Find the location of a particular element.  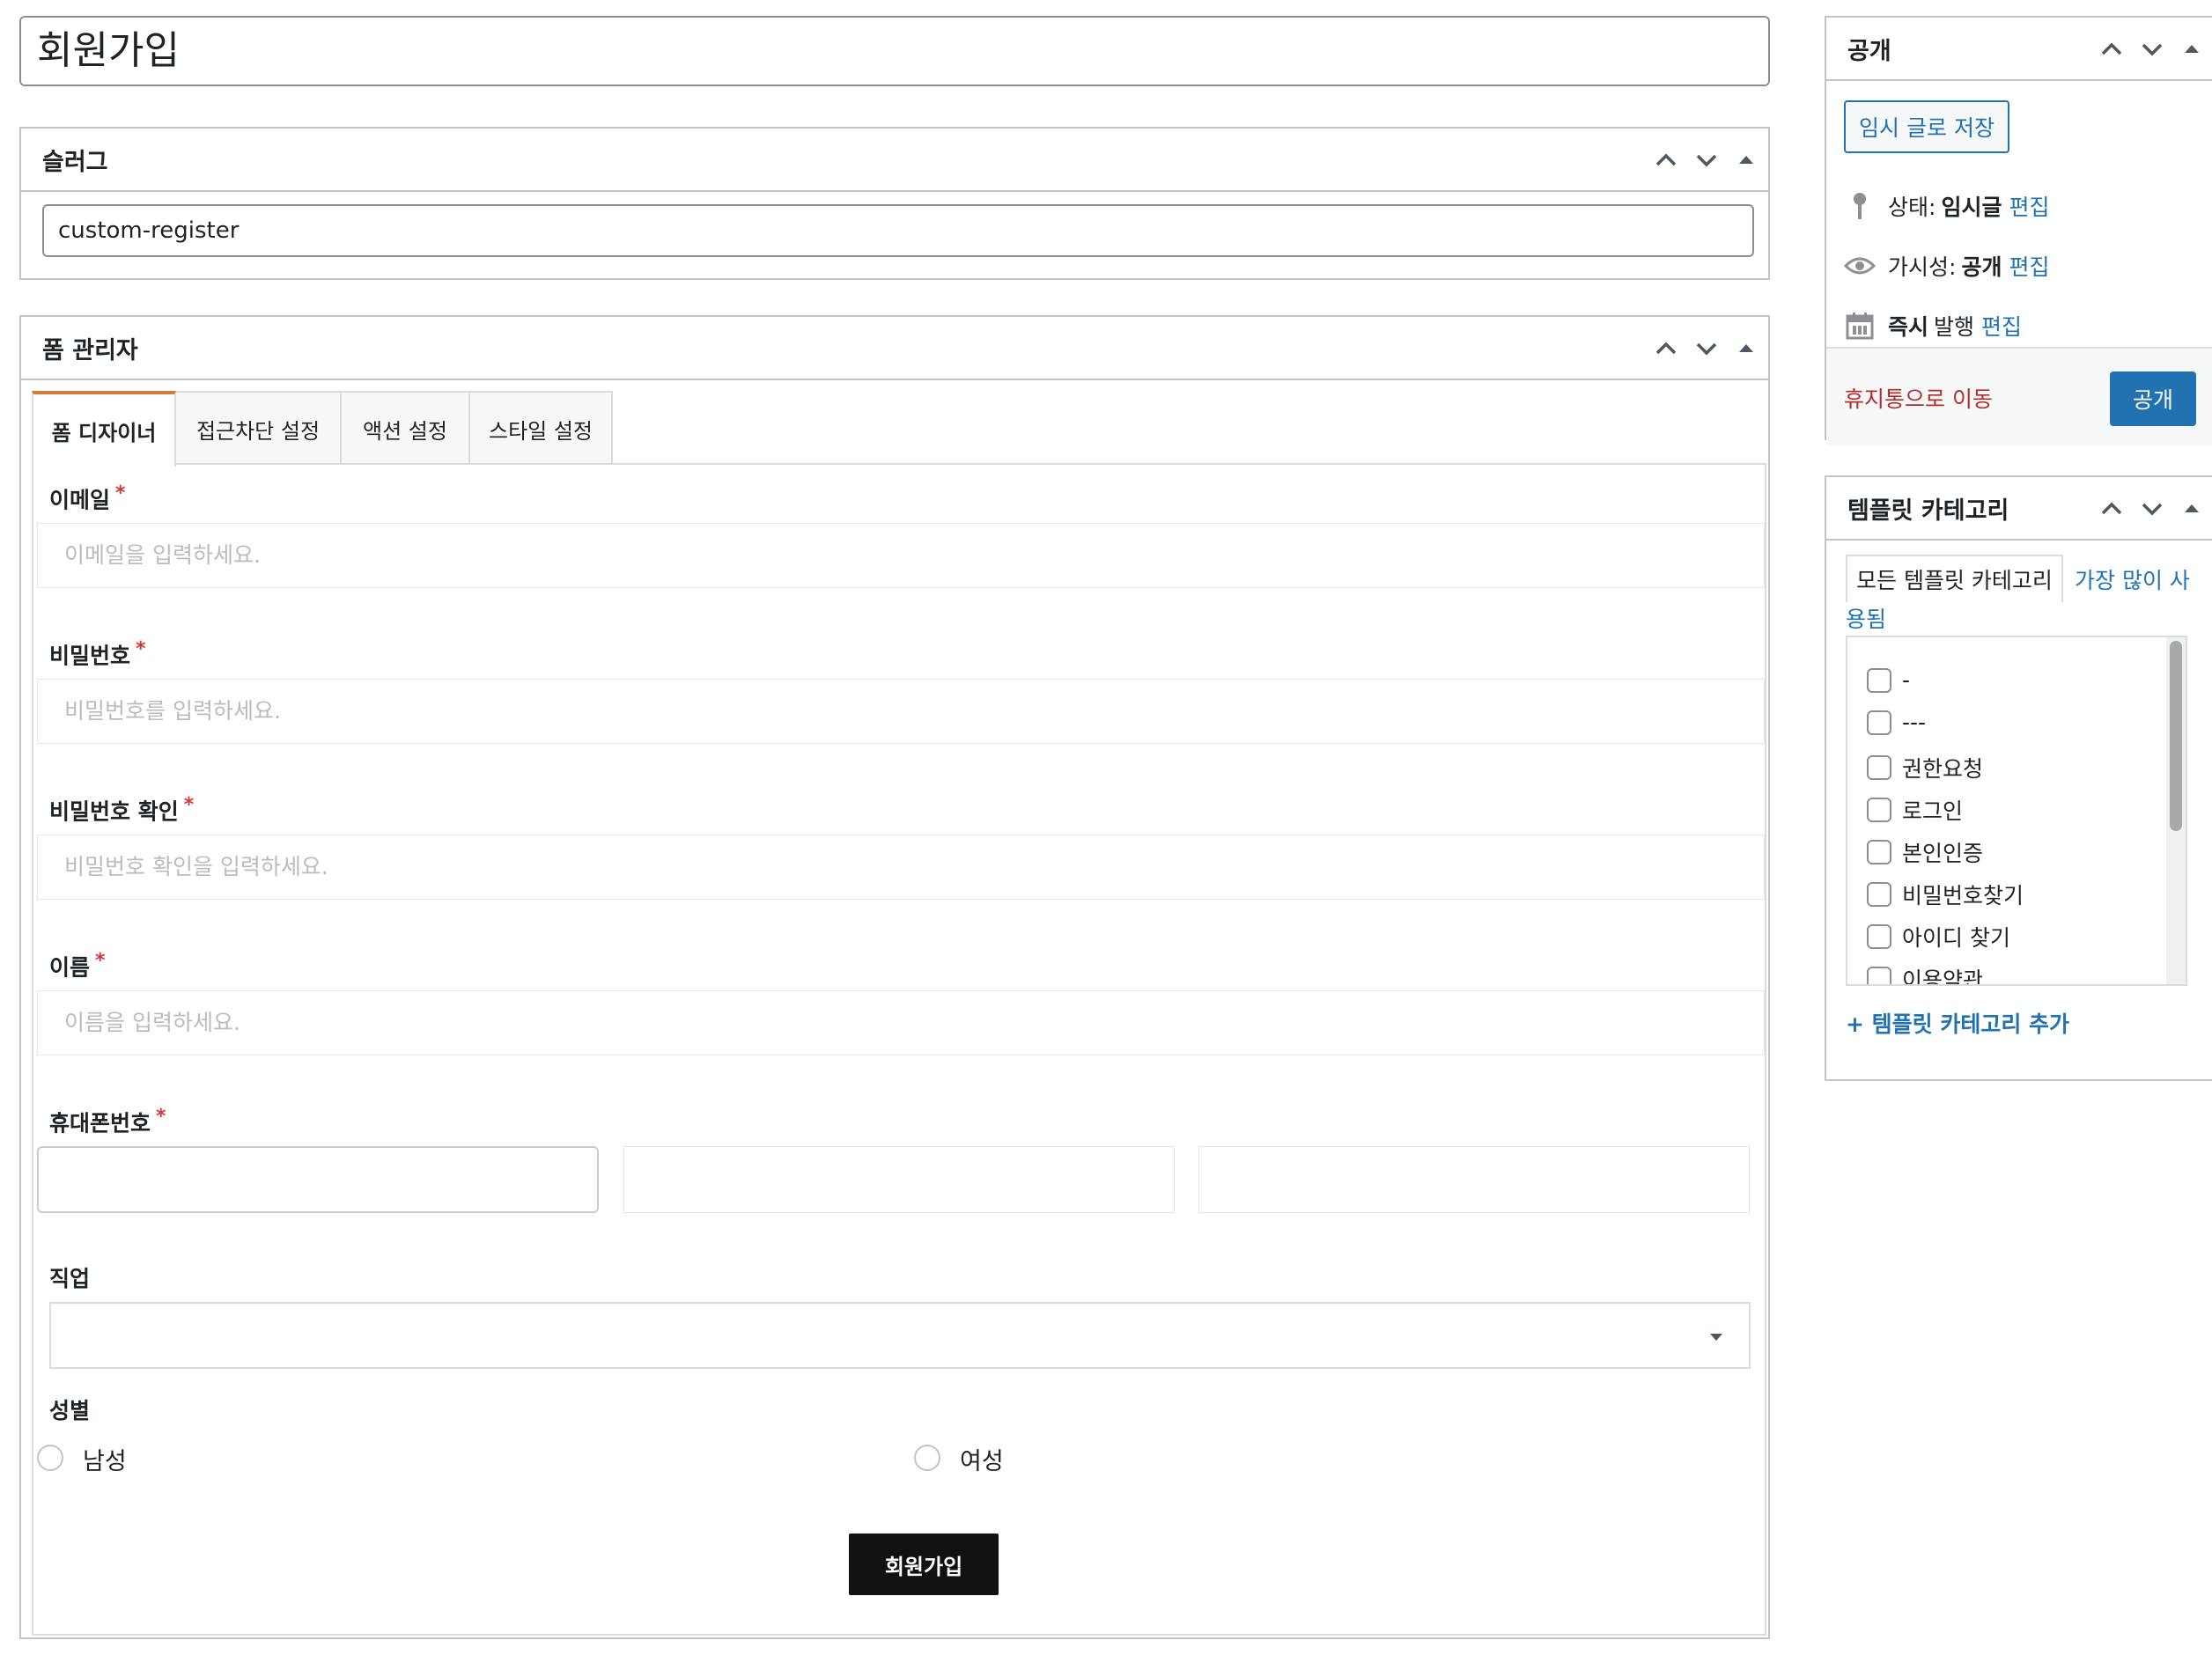

move-to-trash-link: 휴지통으로 이동 is located at coordinates (1918, 398).